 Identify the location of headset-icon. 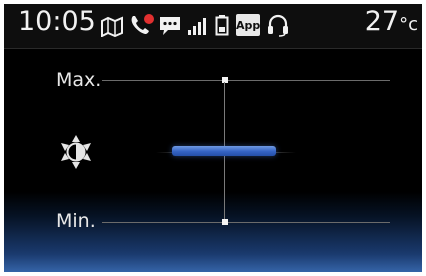
(278, 27).